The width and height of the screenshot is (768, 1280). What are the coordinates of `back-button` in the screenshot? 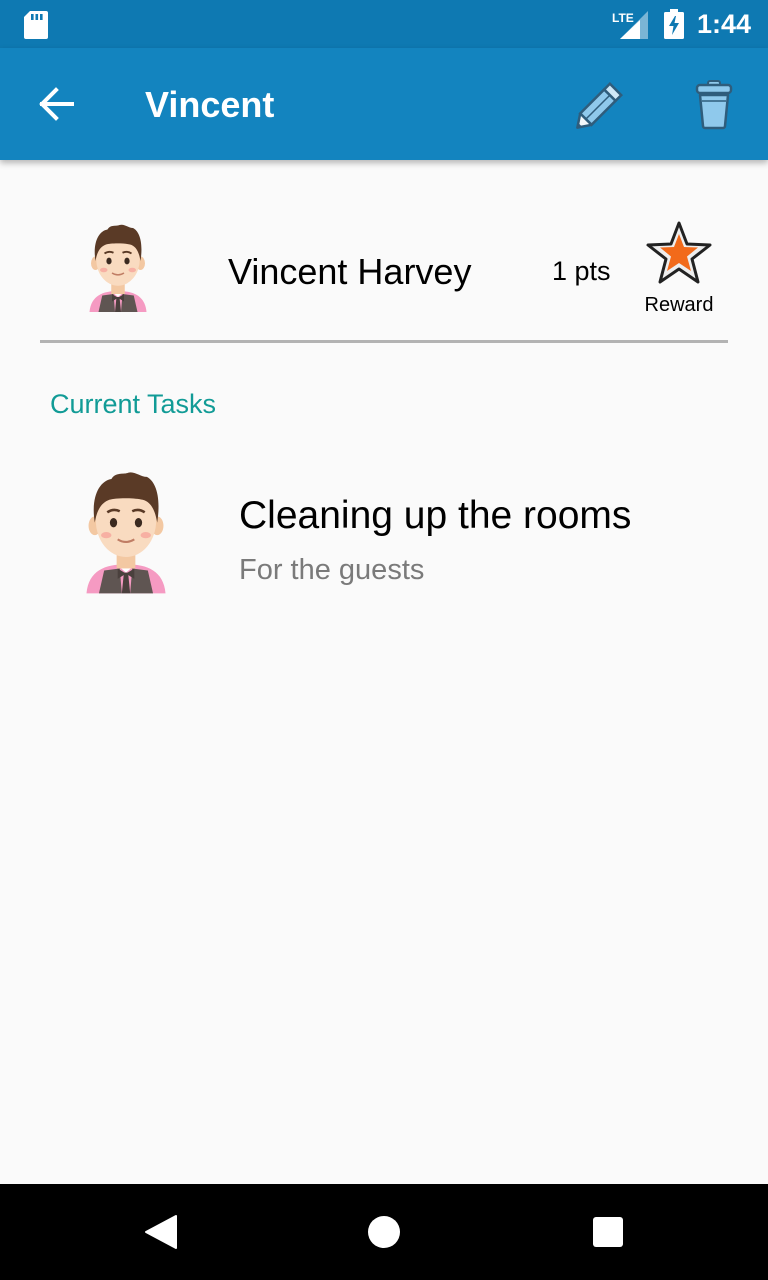 It's located at (56, 104).